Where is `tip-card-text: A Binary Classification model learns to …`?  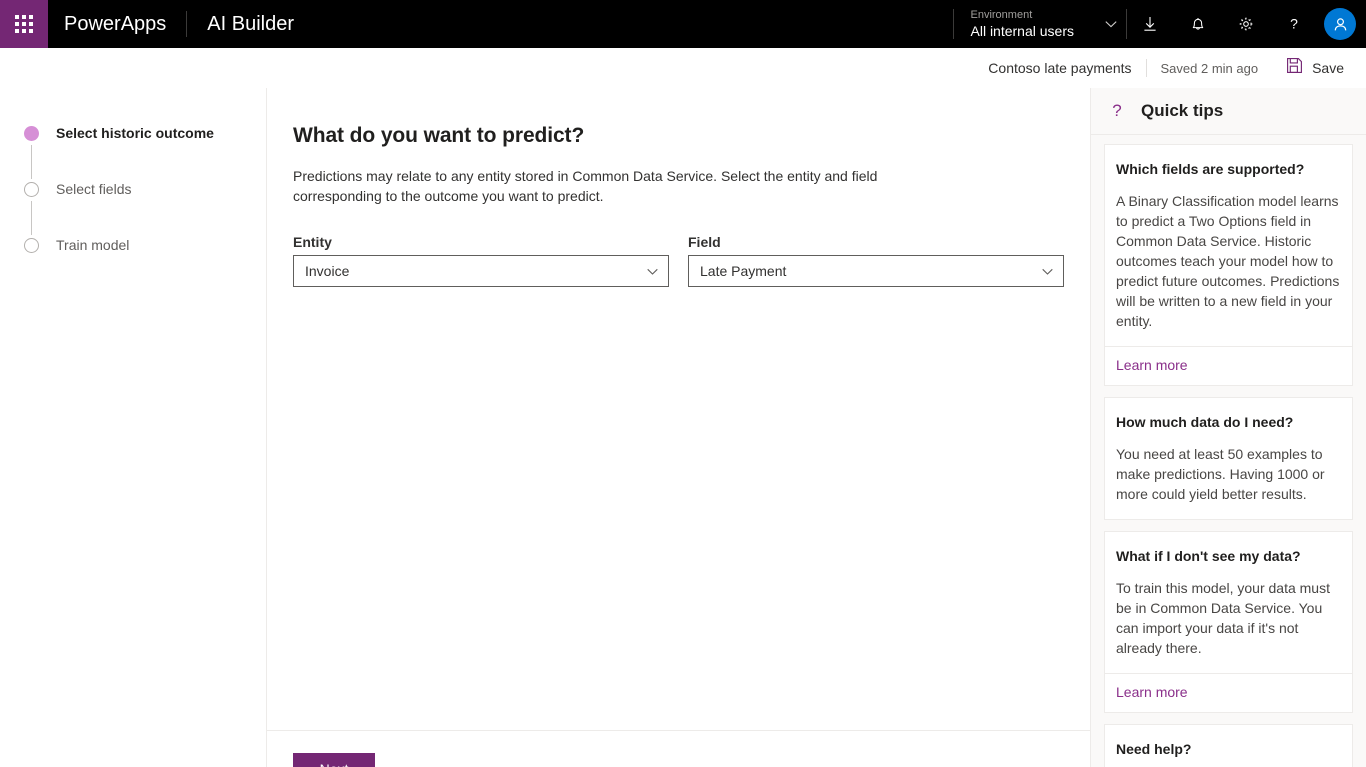 tip-card-text: A Binary Classification model learns to … is located at coordinates (1228, 261).